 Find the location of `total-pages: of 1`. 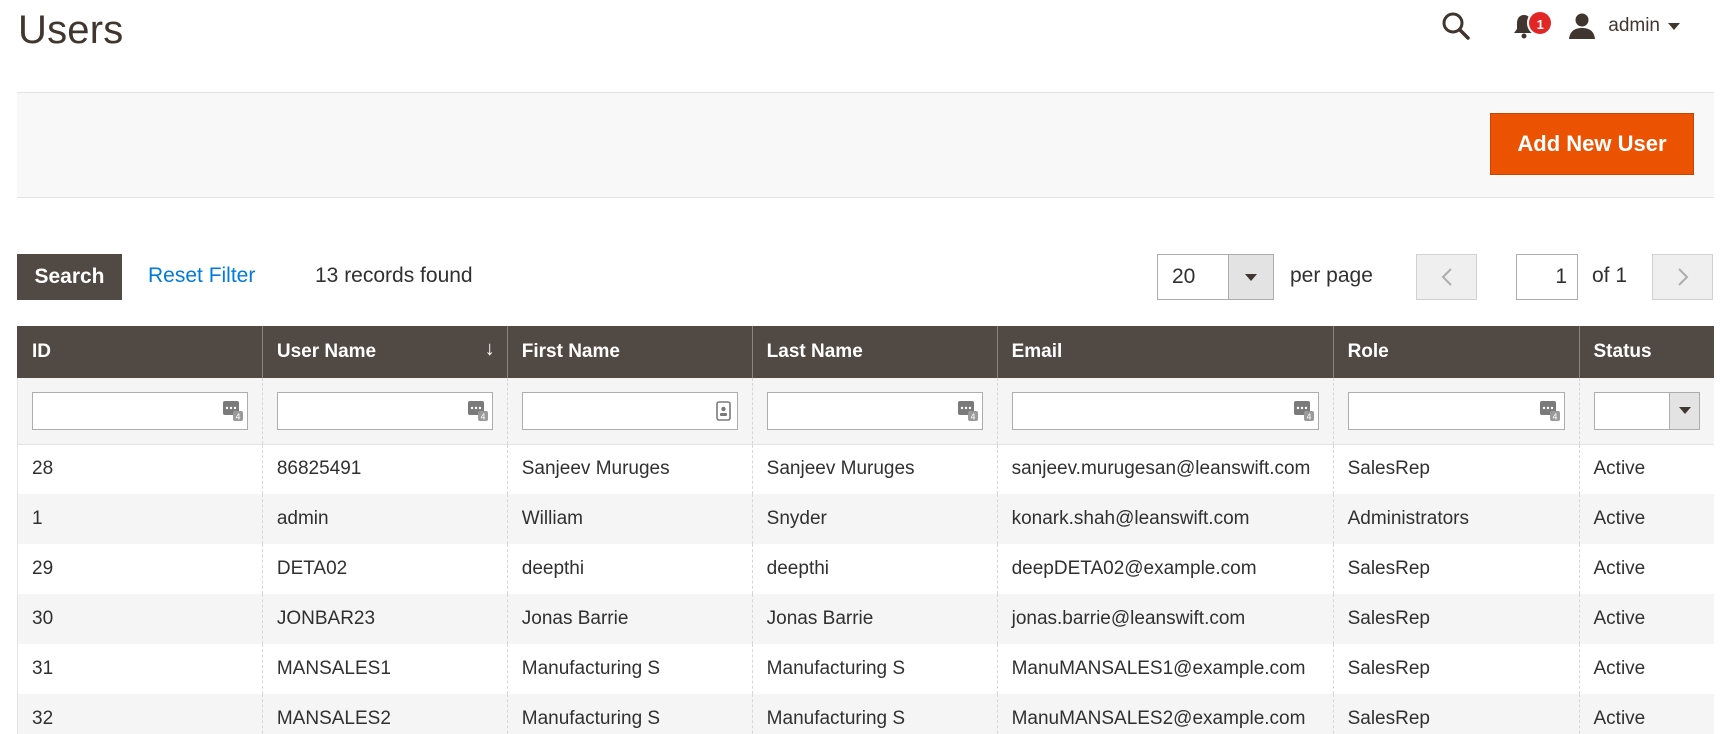

total-pages: of 1 is located at coordinates (1610, 275).